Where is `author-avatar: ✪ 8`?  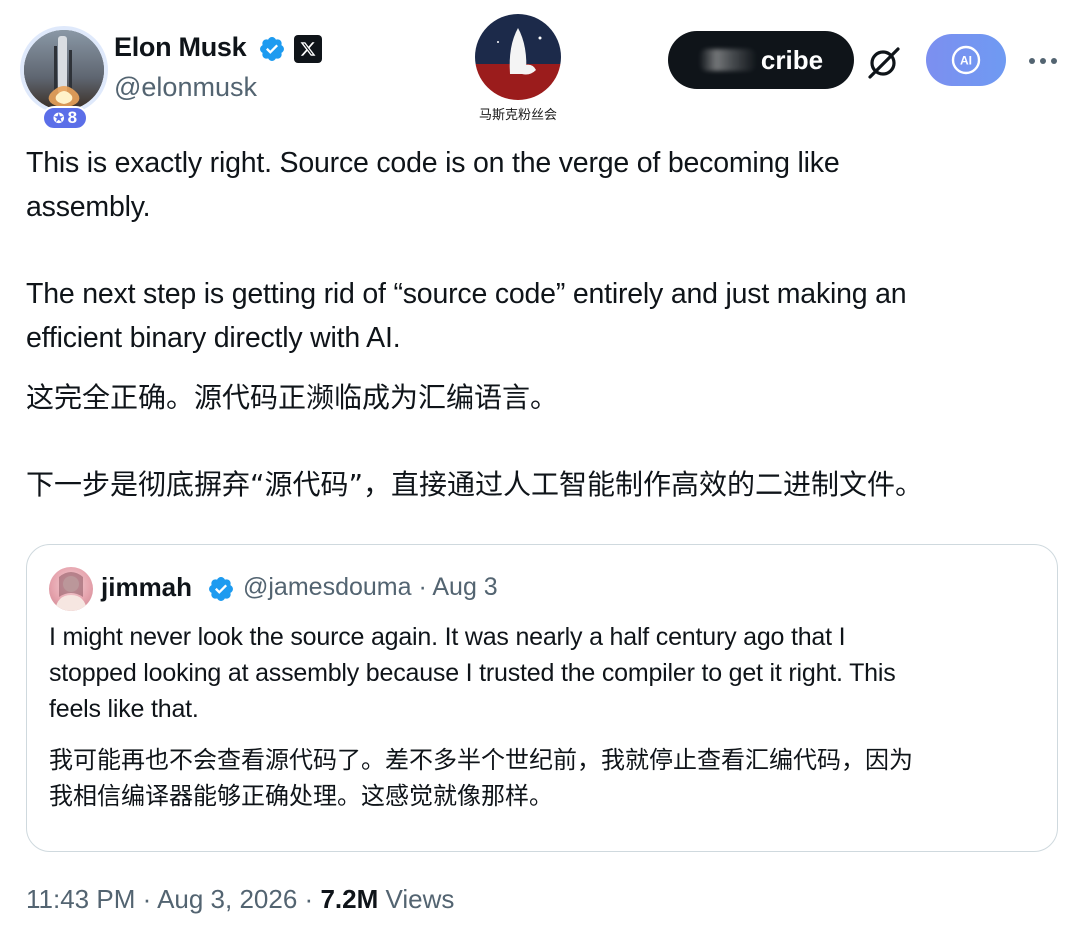 author-avatar: ✪ 8 is located at coordinates (64, 78).